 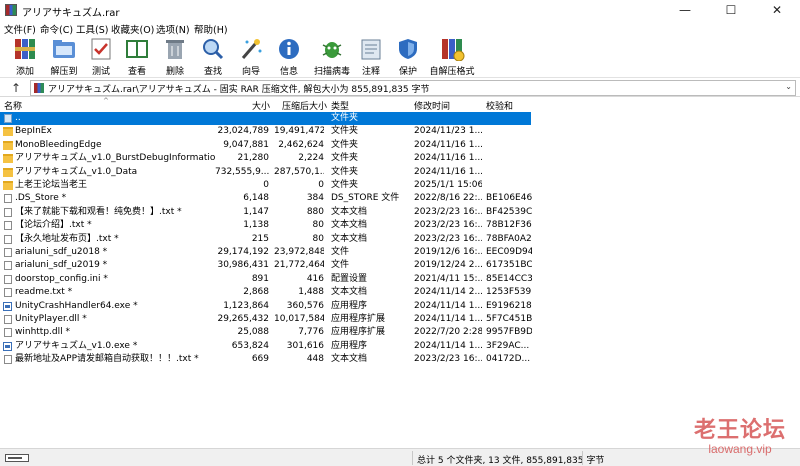 I want to click on maximize-button: ☐, so click(x=731, y=10).